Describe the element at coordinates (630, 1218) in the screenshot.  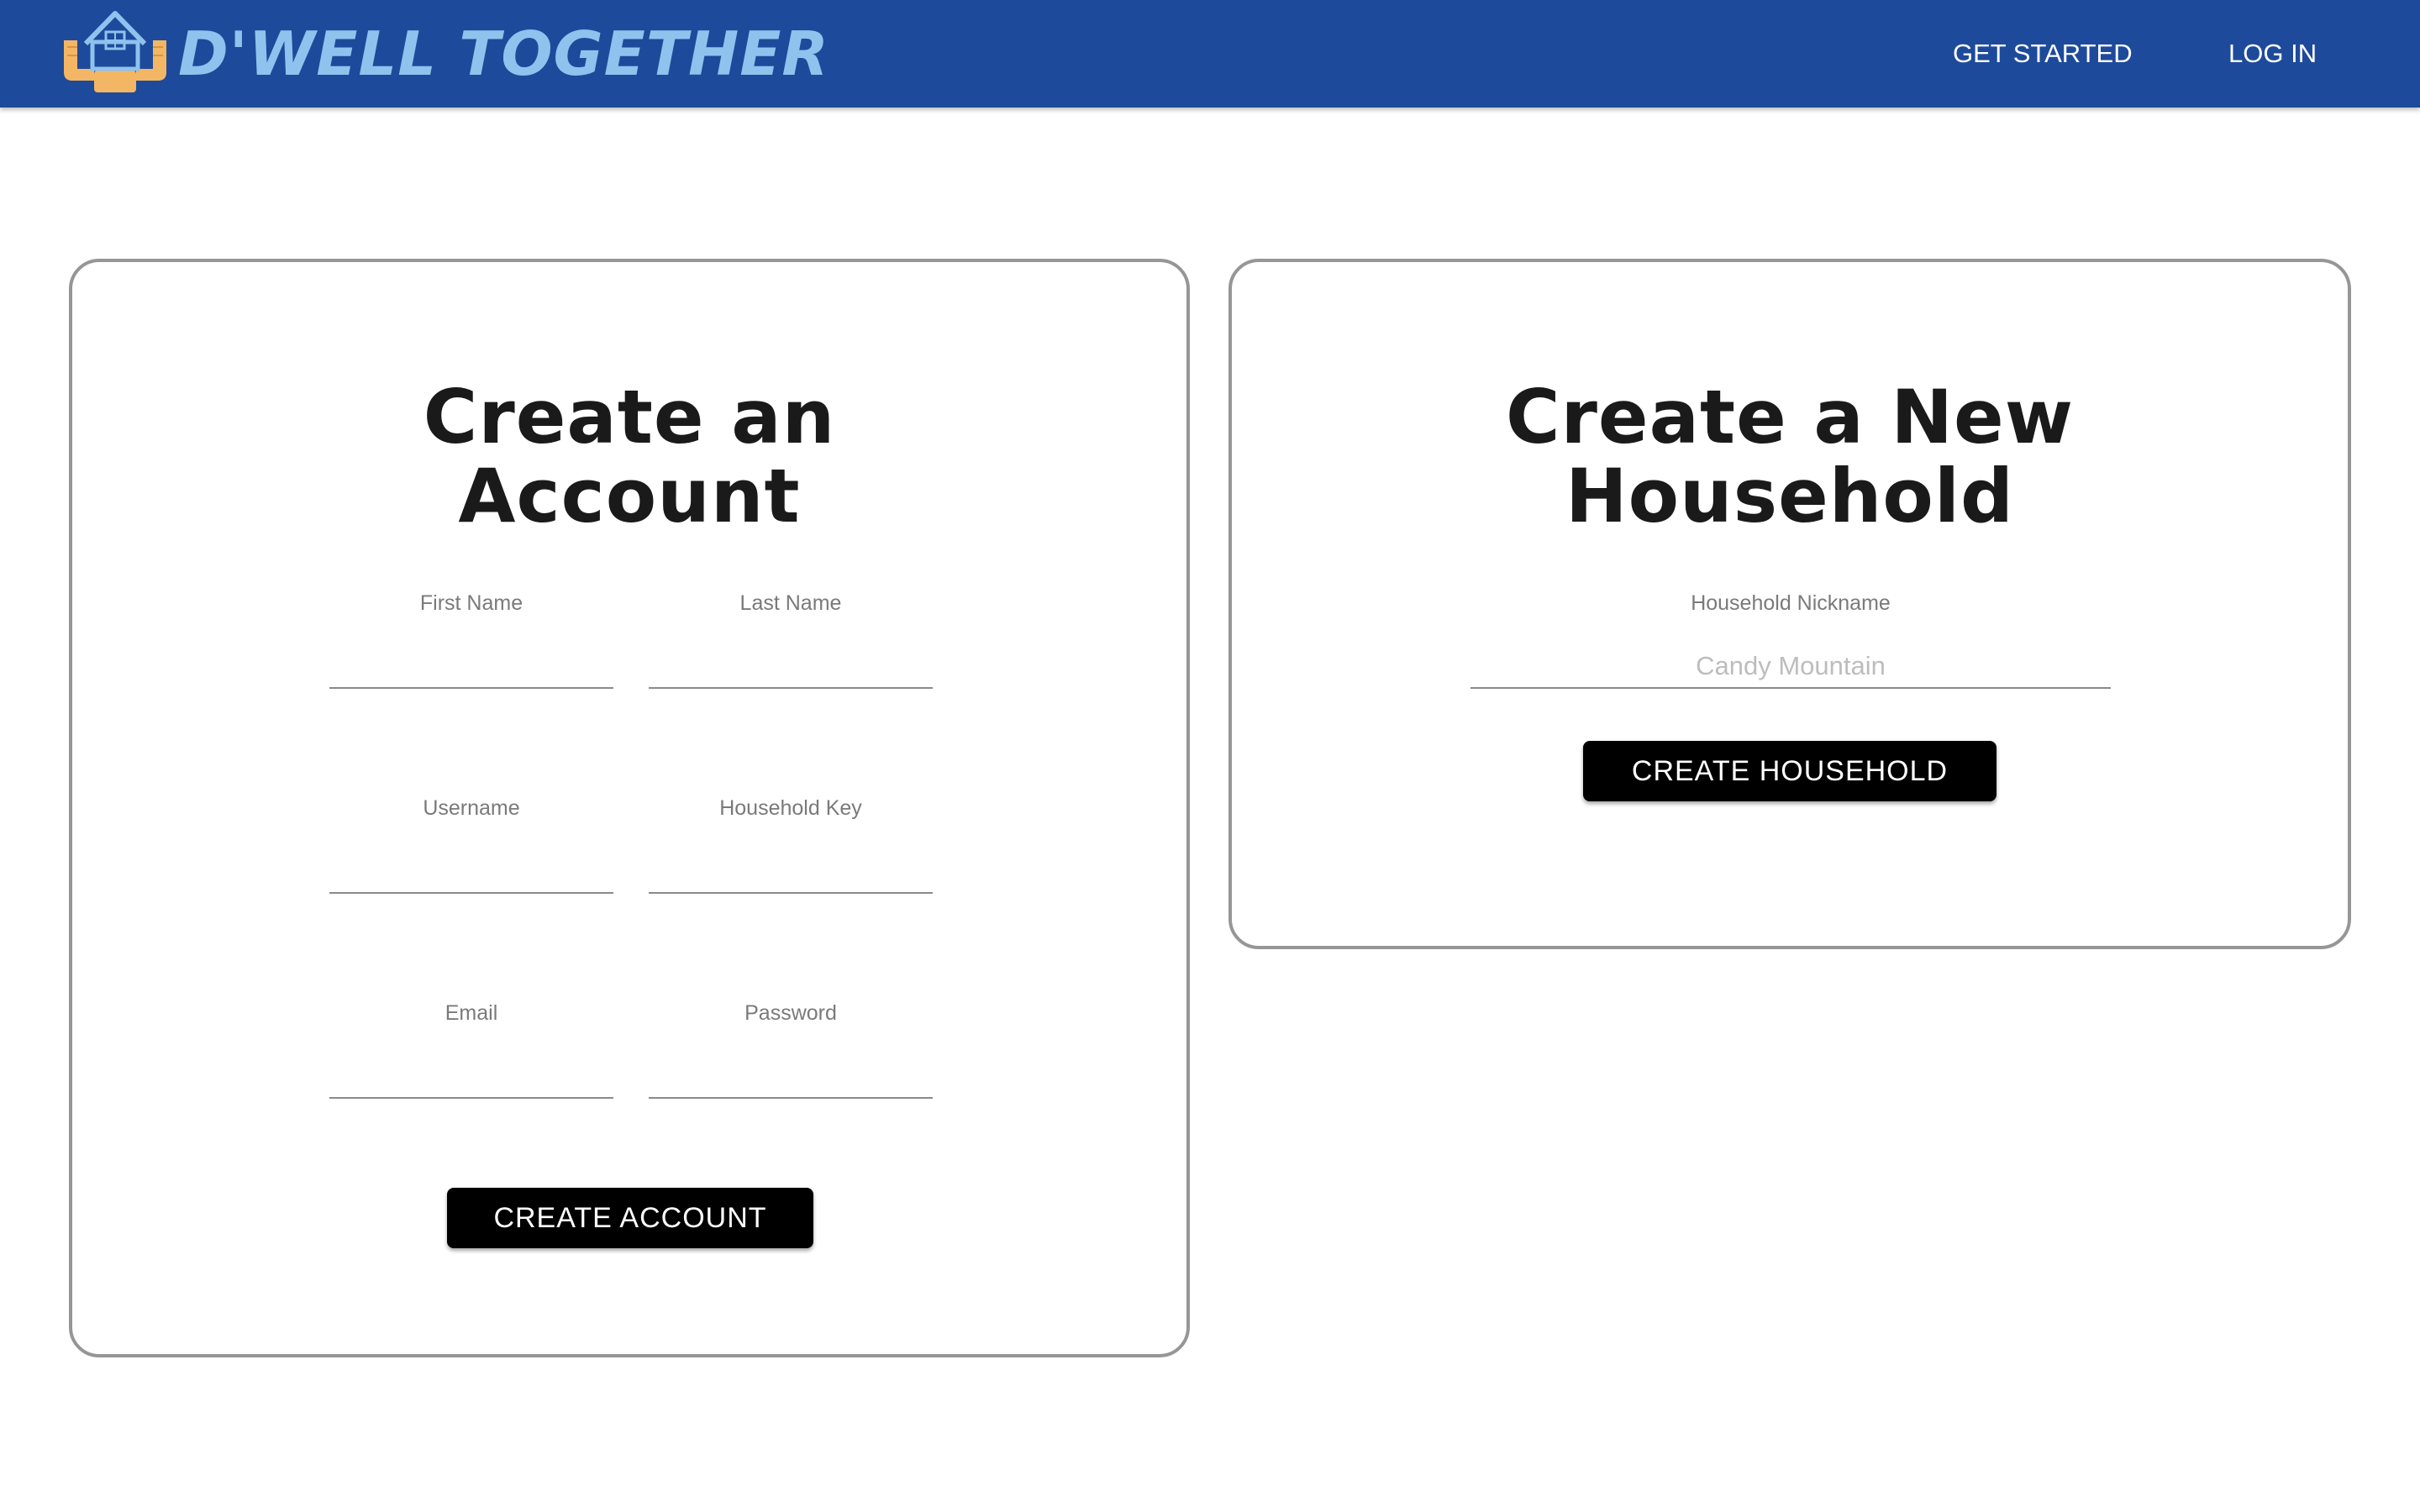
I see `create-account-button: CREATE ACCOUNT` at that location.